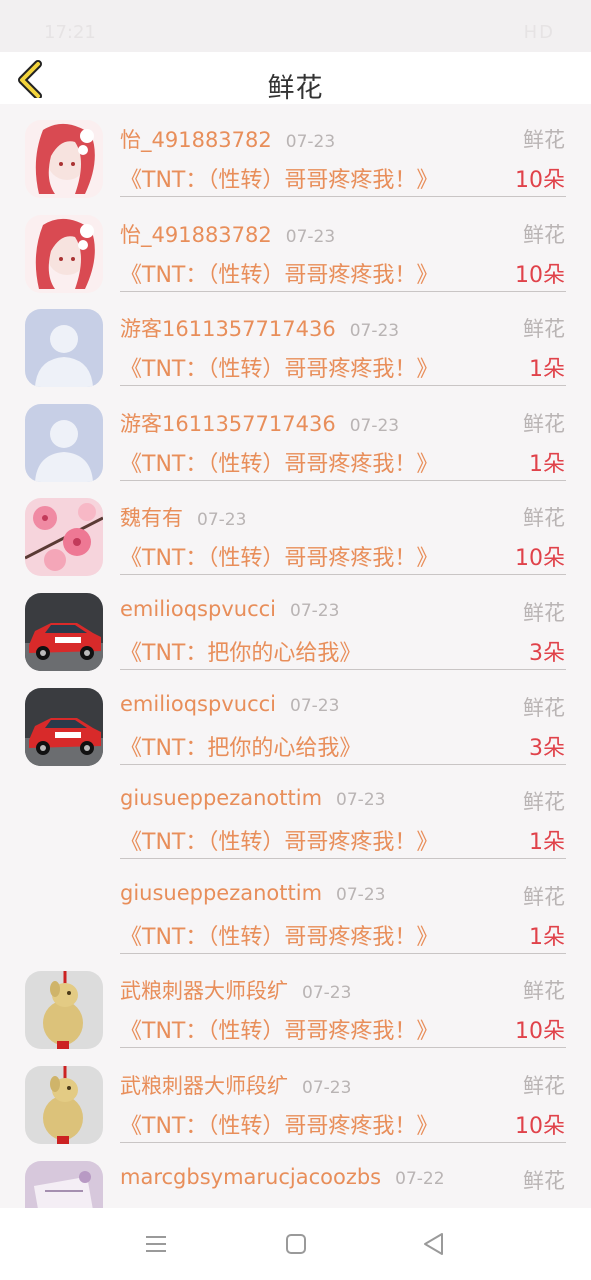  Describe the element at coordinates (156, 1244) in the screenshot. I see `menu-button` at that location.